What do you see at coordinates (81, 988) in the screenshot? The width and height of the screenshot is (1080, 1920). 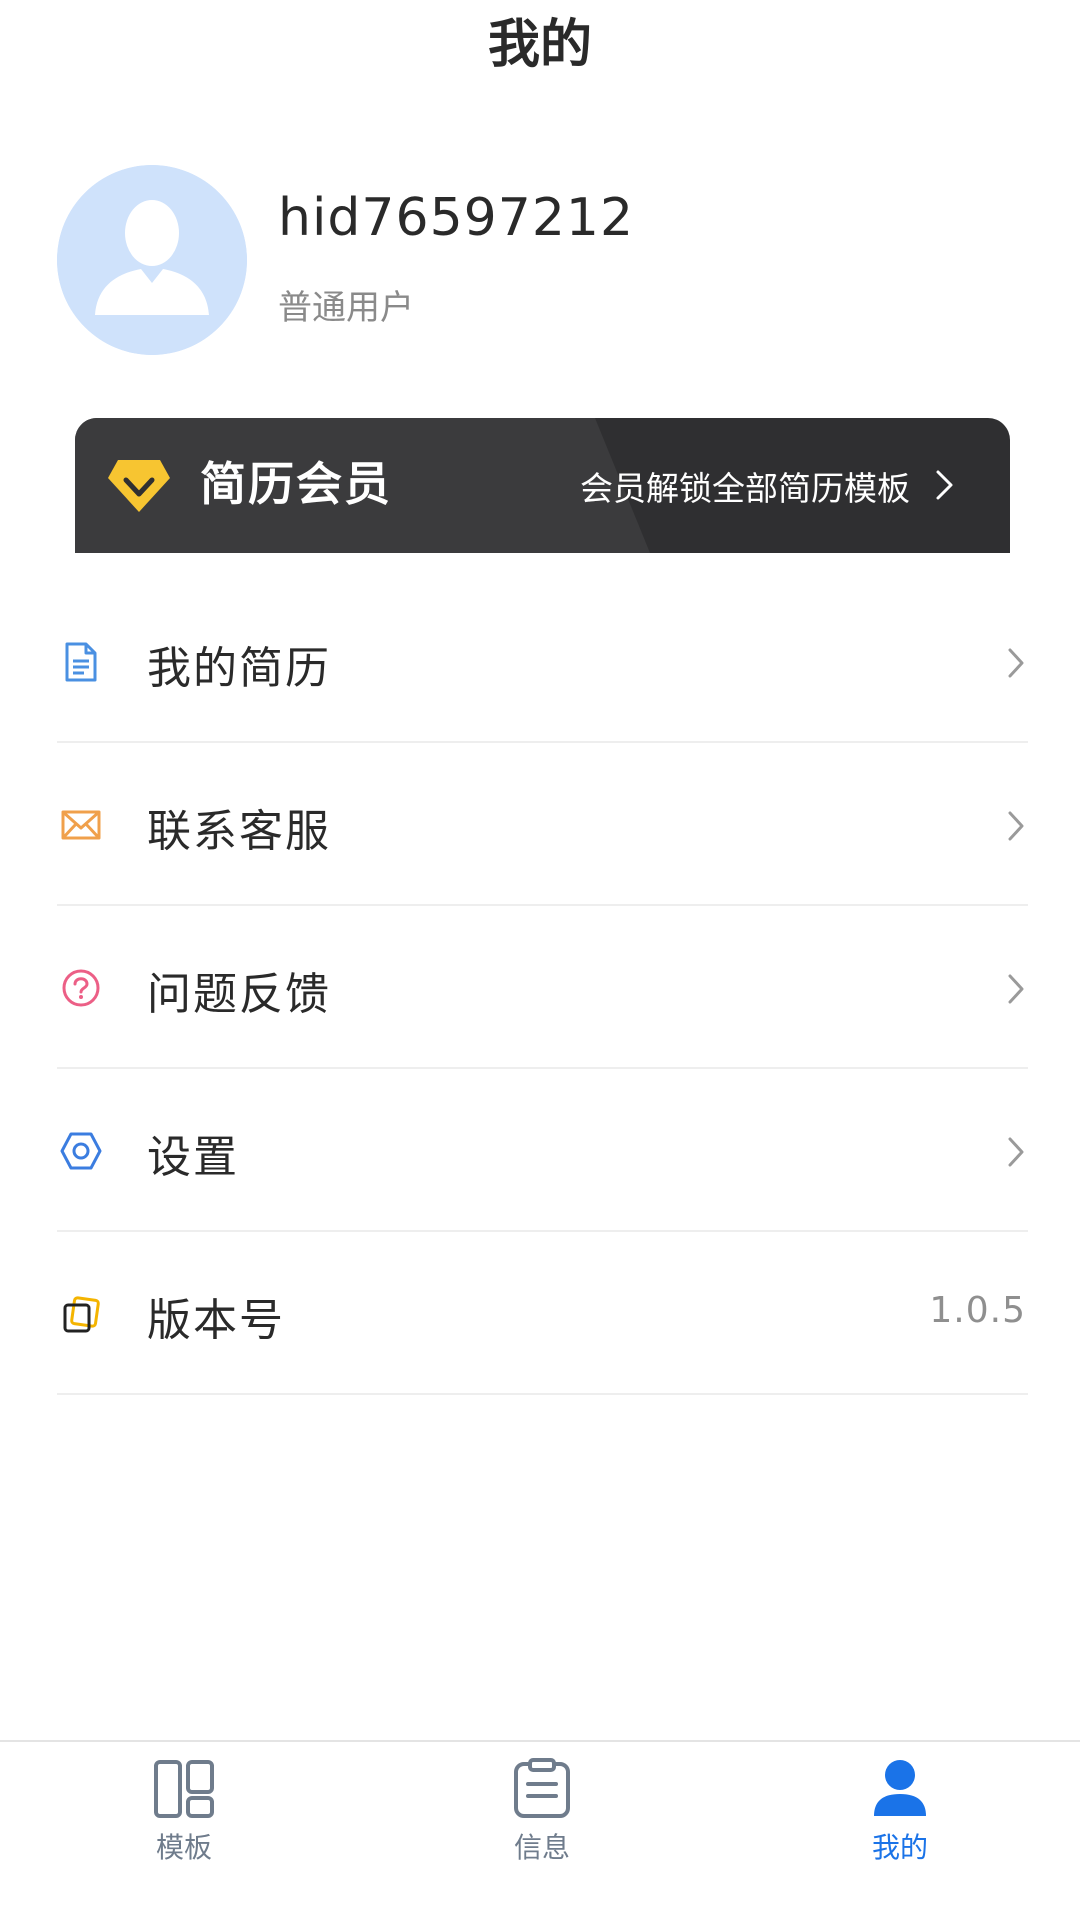 I see `question-circle-icon` at bounding box center [81, 988].